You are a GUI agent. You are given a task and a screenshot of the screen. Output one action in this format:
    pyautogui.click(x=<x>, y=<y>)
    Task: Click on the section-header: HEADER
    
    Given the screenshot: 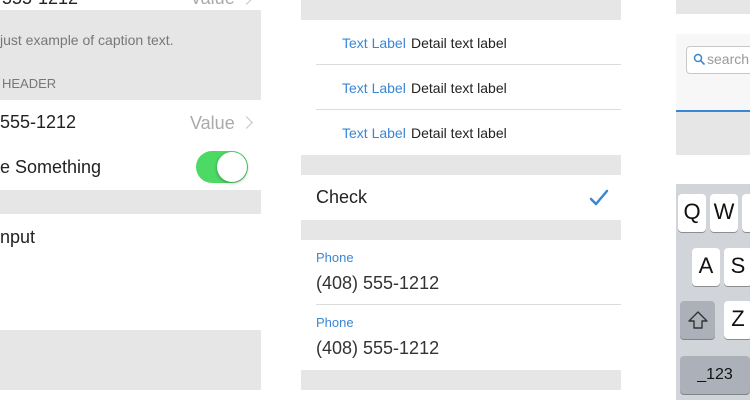 What is the action you would take?
    pyautogui.click(x=29, y=83)
    